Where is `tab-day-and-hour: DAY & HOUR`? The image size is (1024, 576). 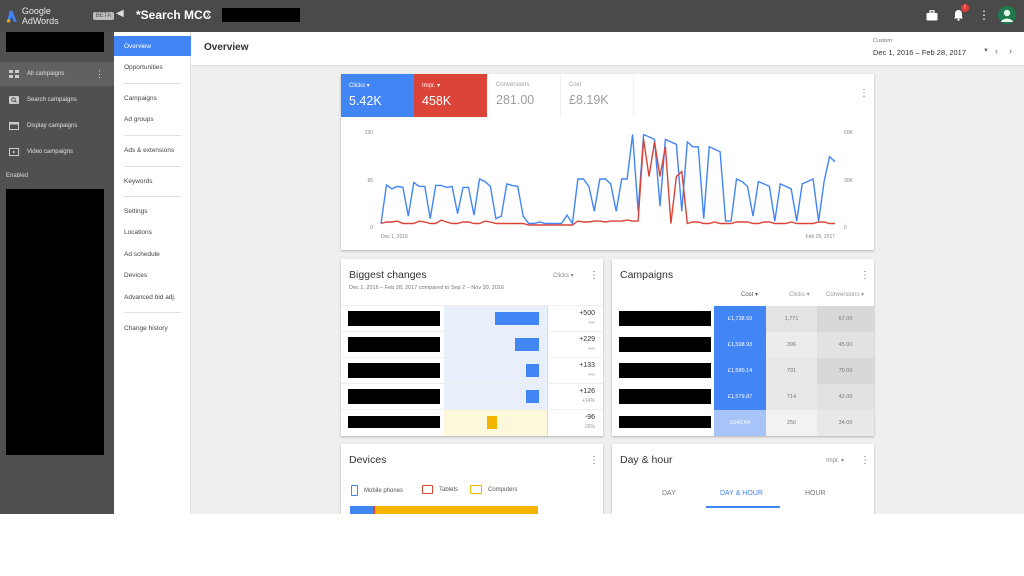
tab-day-and-hour: DAY & HOUR is located at coordinates (741, 493).